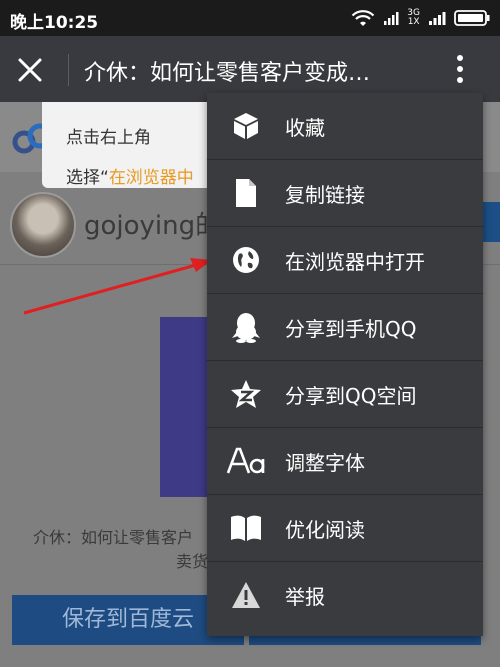 Image resolution: width=500 pixels, height=667 pixels. I want to click on menu-item-optimize-reading: 优化阅读, so click(345, 528).